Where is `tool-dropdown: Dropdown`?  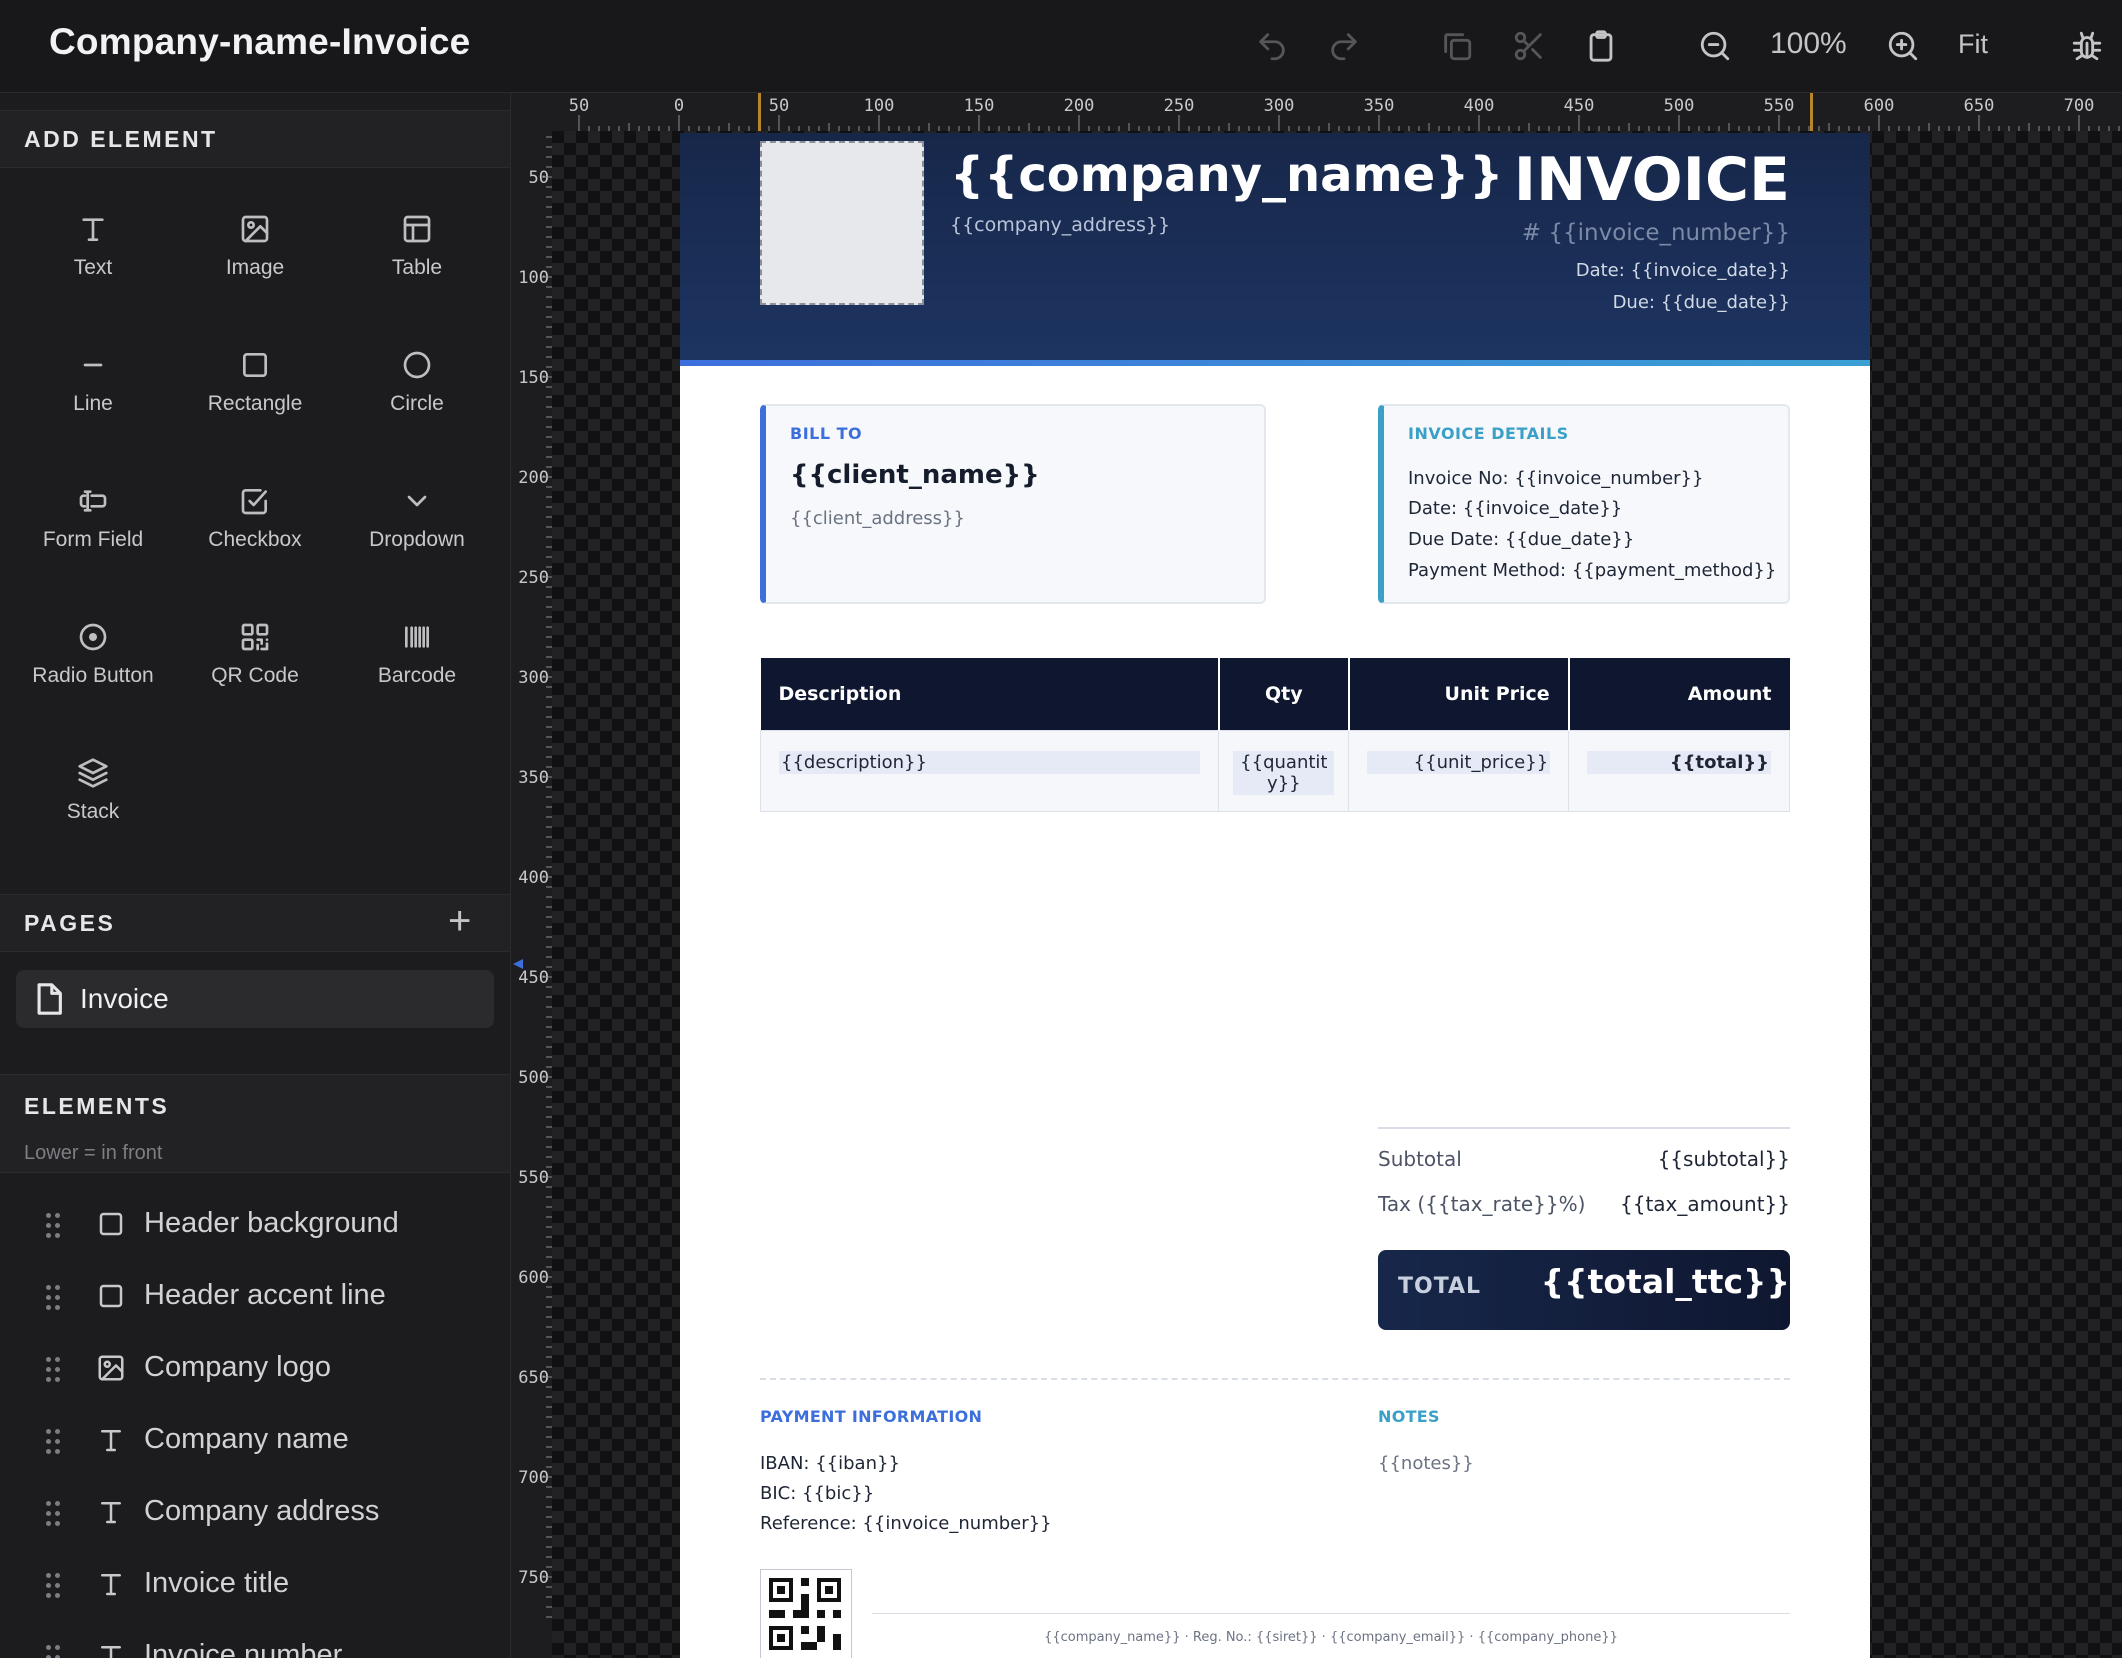
tool-dropdown: Dropdown is located at coordinates (417, 531).